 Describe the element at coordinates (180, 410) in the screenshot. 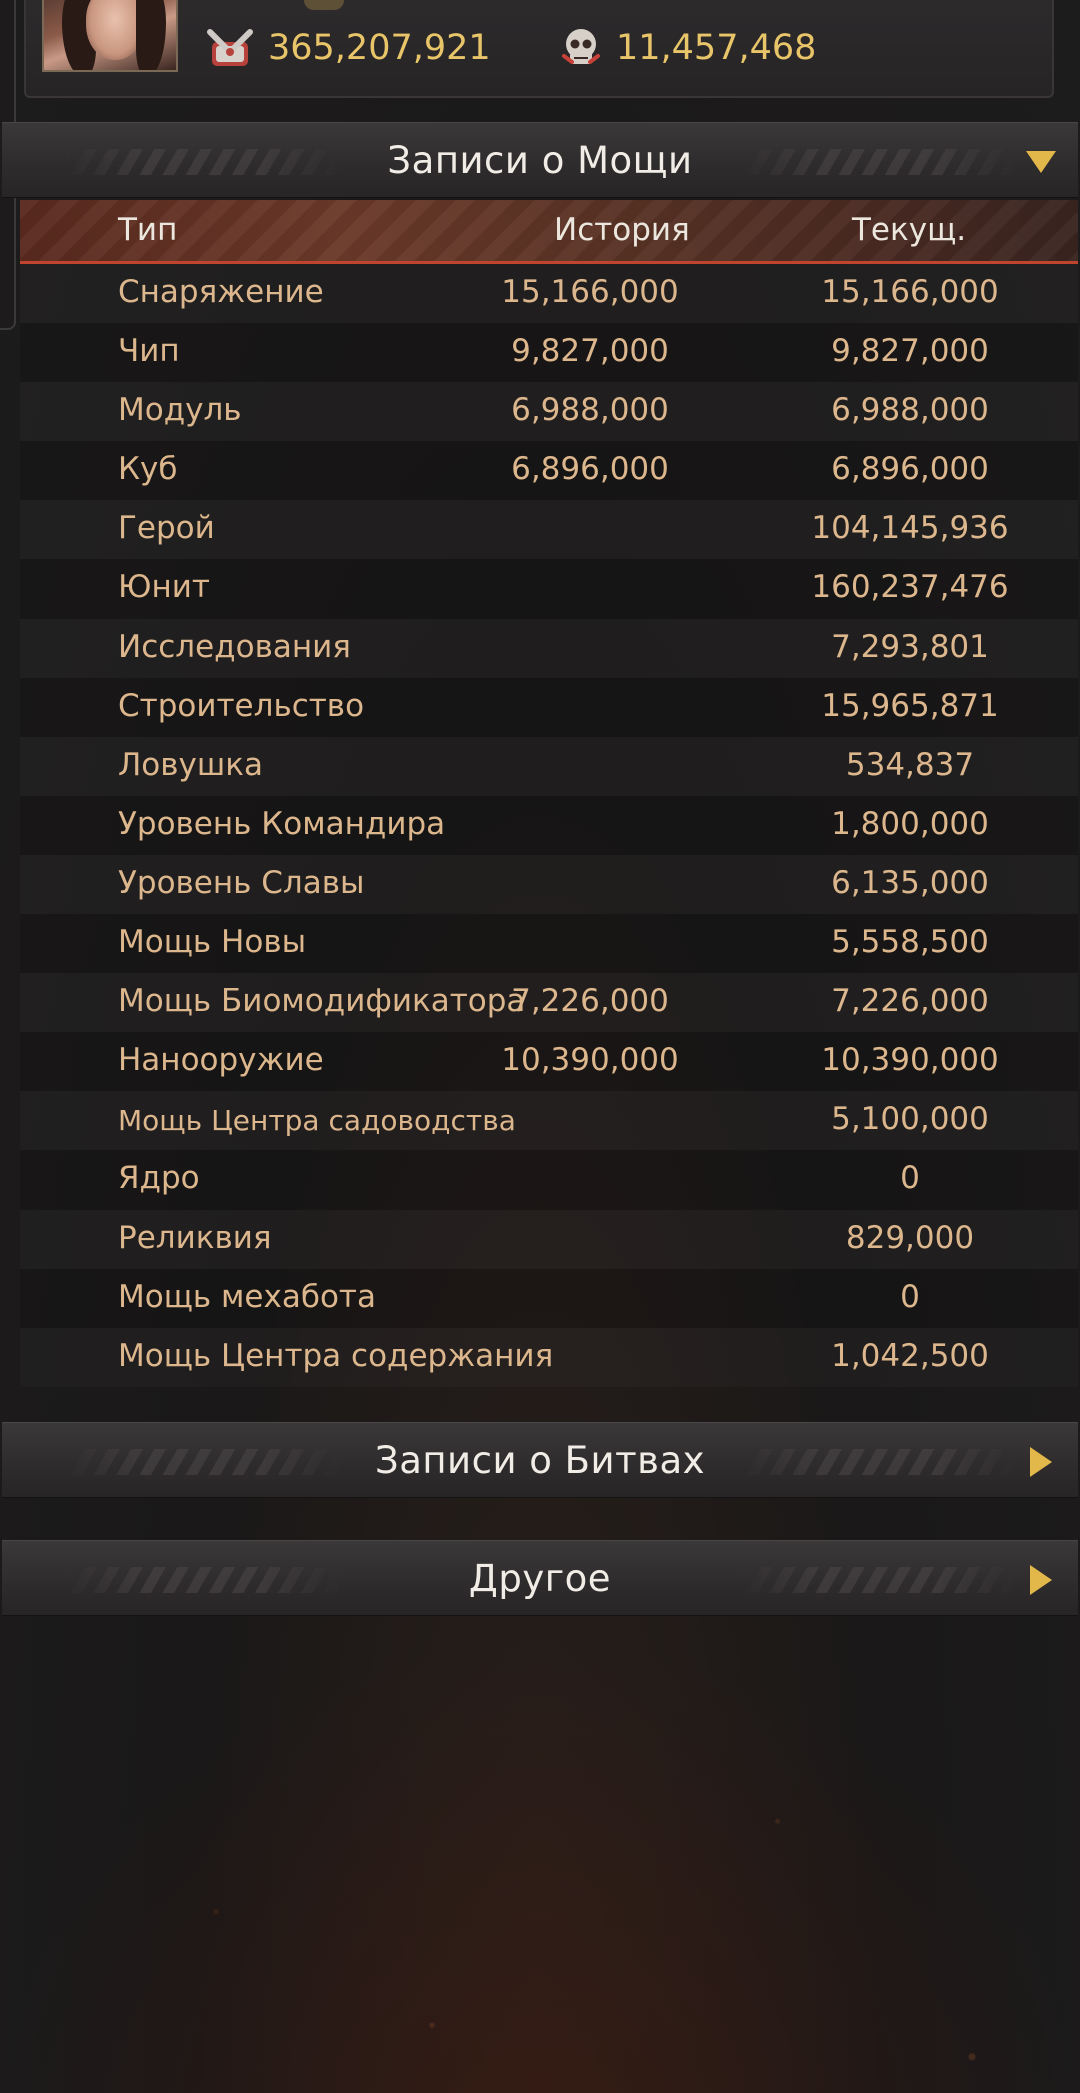

I see `row-type: Модуль` at that location.